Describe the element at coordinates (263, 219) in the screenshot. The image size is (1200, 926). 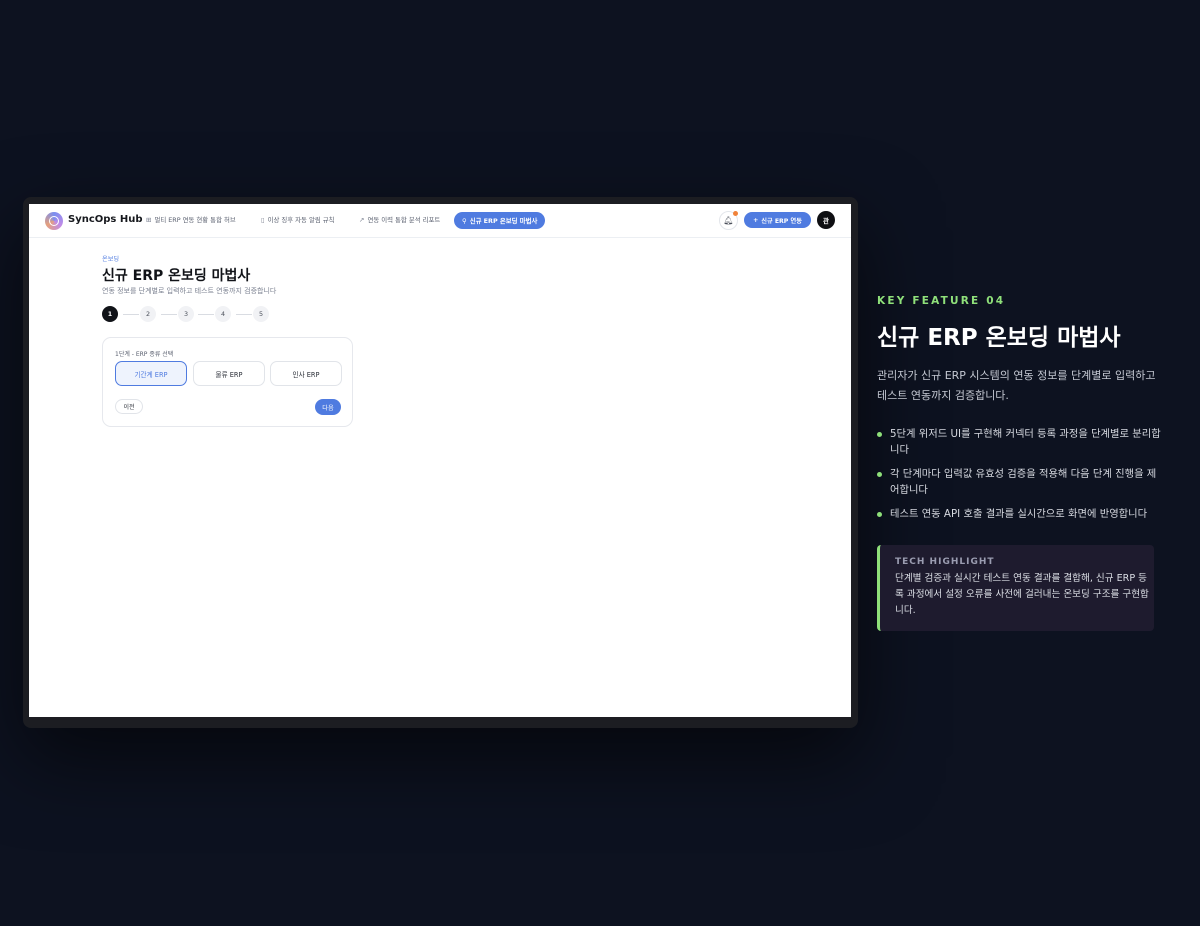
I see `bookmark-icon: ▯` at that location.